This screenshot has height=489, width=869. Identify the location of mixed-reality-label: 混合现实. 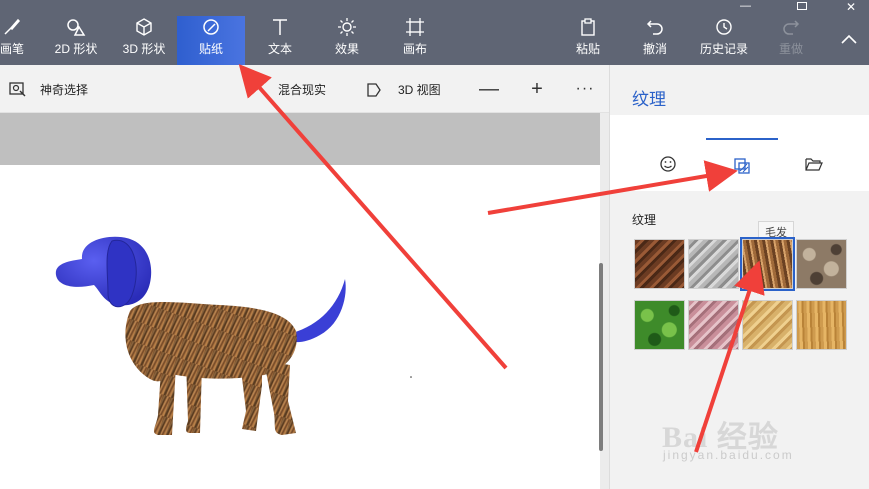
(302, 90).